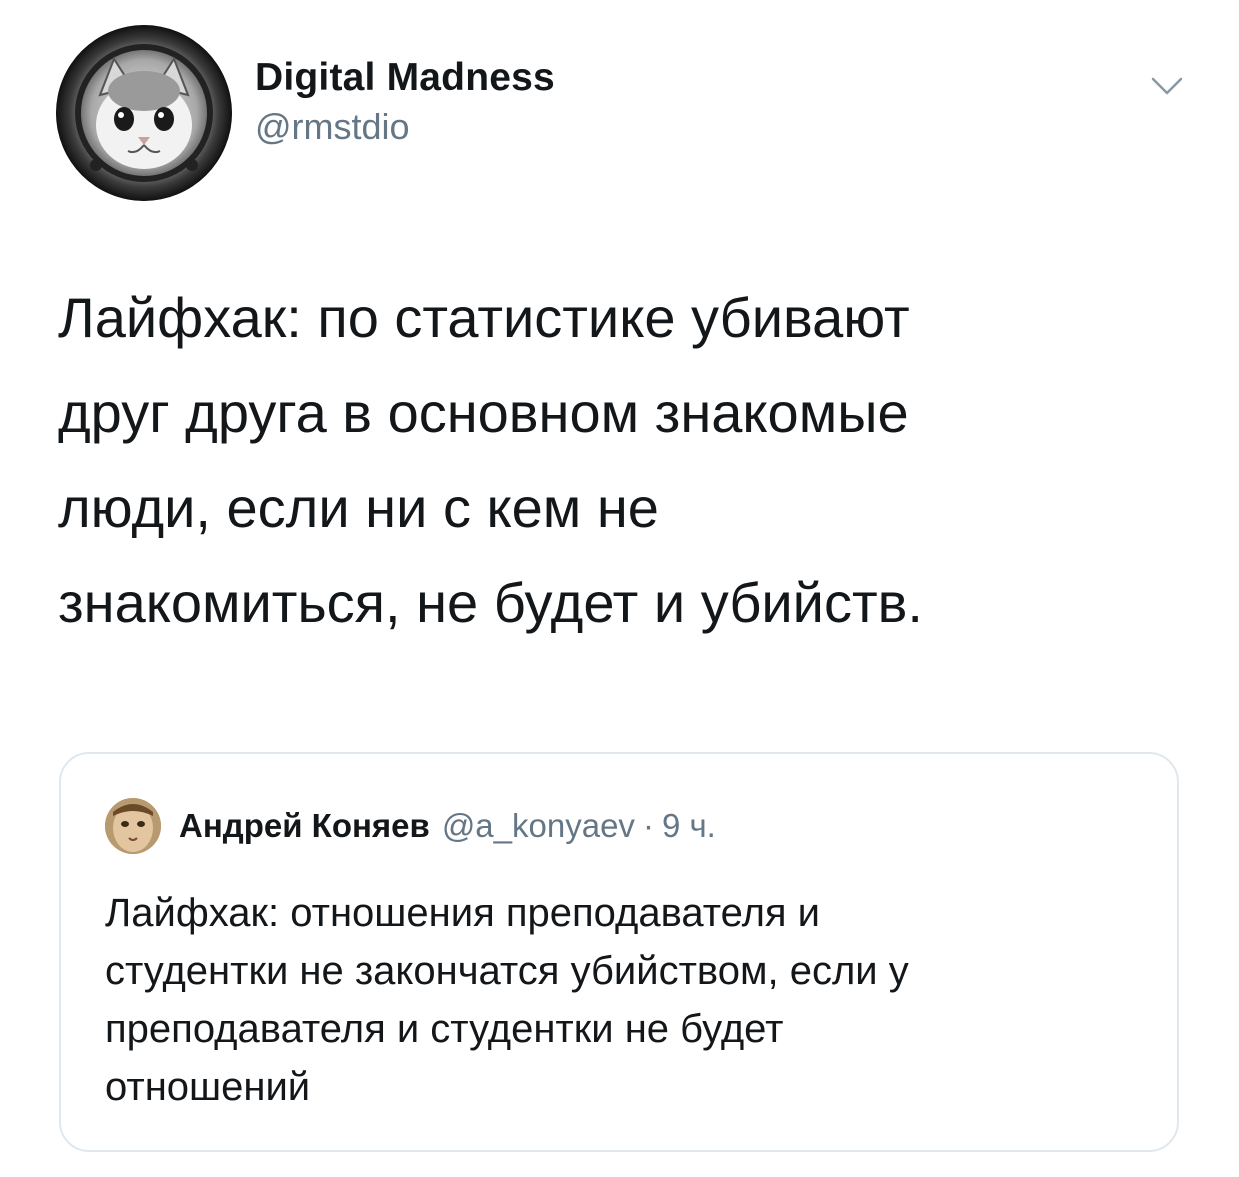 This screenshot has height=1177, width=1239. What do you see at coordinates (358, 507) in the screenshot?
I see `tweet-text-line: люди, если ни с кем не` at bounding box center [358, 507].